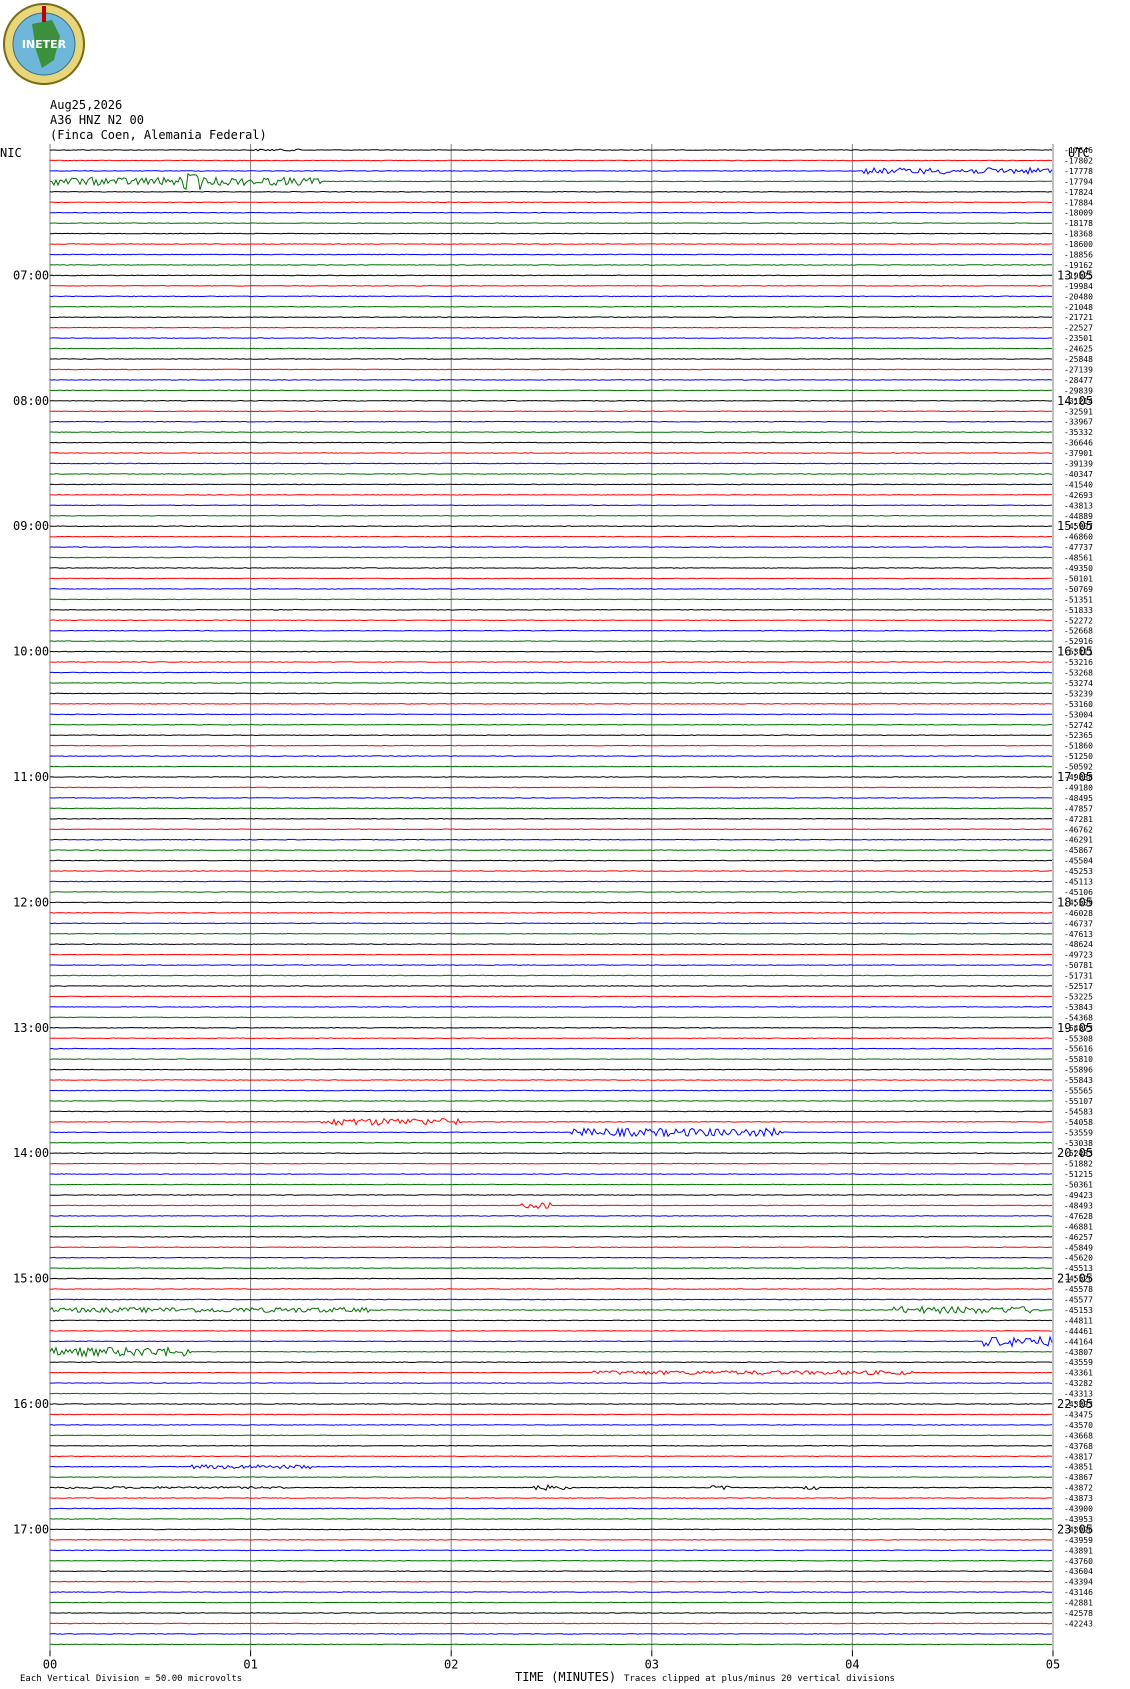 The height and width of the screenshot is (1689, 1130). What do you see at coordinates (31, 526) in the screenshot?
I see `left-hour-label: 09:00` at bounding box center [31, 526].